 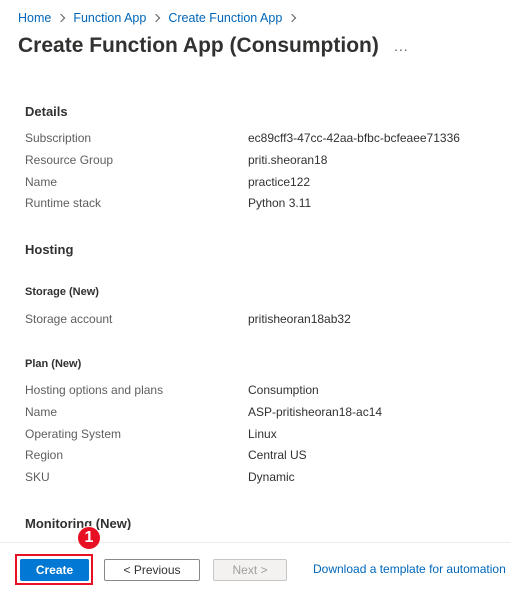 What do you see at coordinates (89, 538) in the screenshot?
I see `step-badge: 1` at bounding box center [89, 538].